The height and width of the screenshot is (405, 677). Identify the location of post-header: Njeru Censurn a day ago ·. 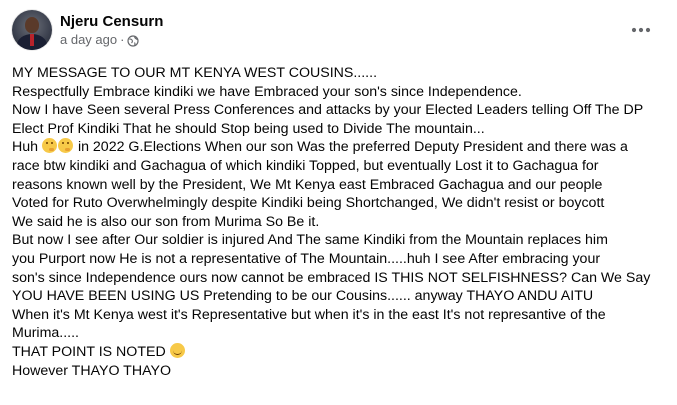
(87, 30).